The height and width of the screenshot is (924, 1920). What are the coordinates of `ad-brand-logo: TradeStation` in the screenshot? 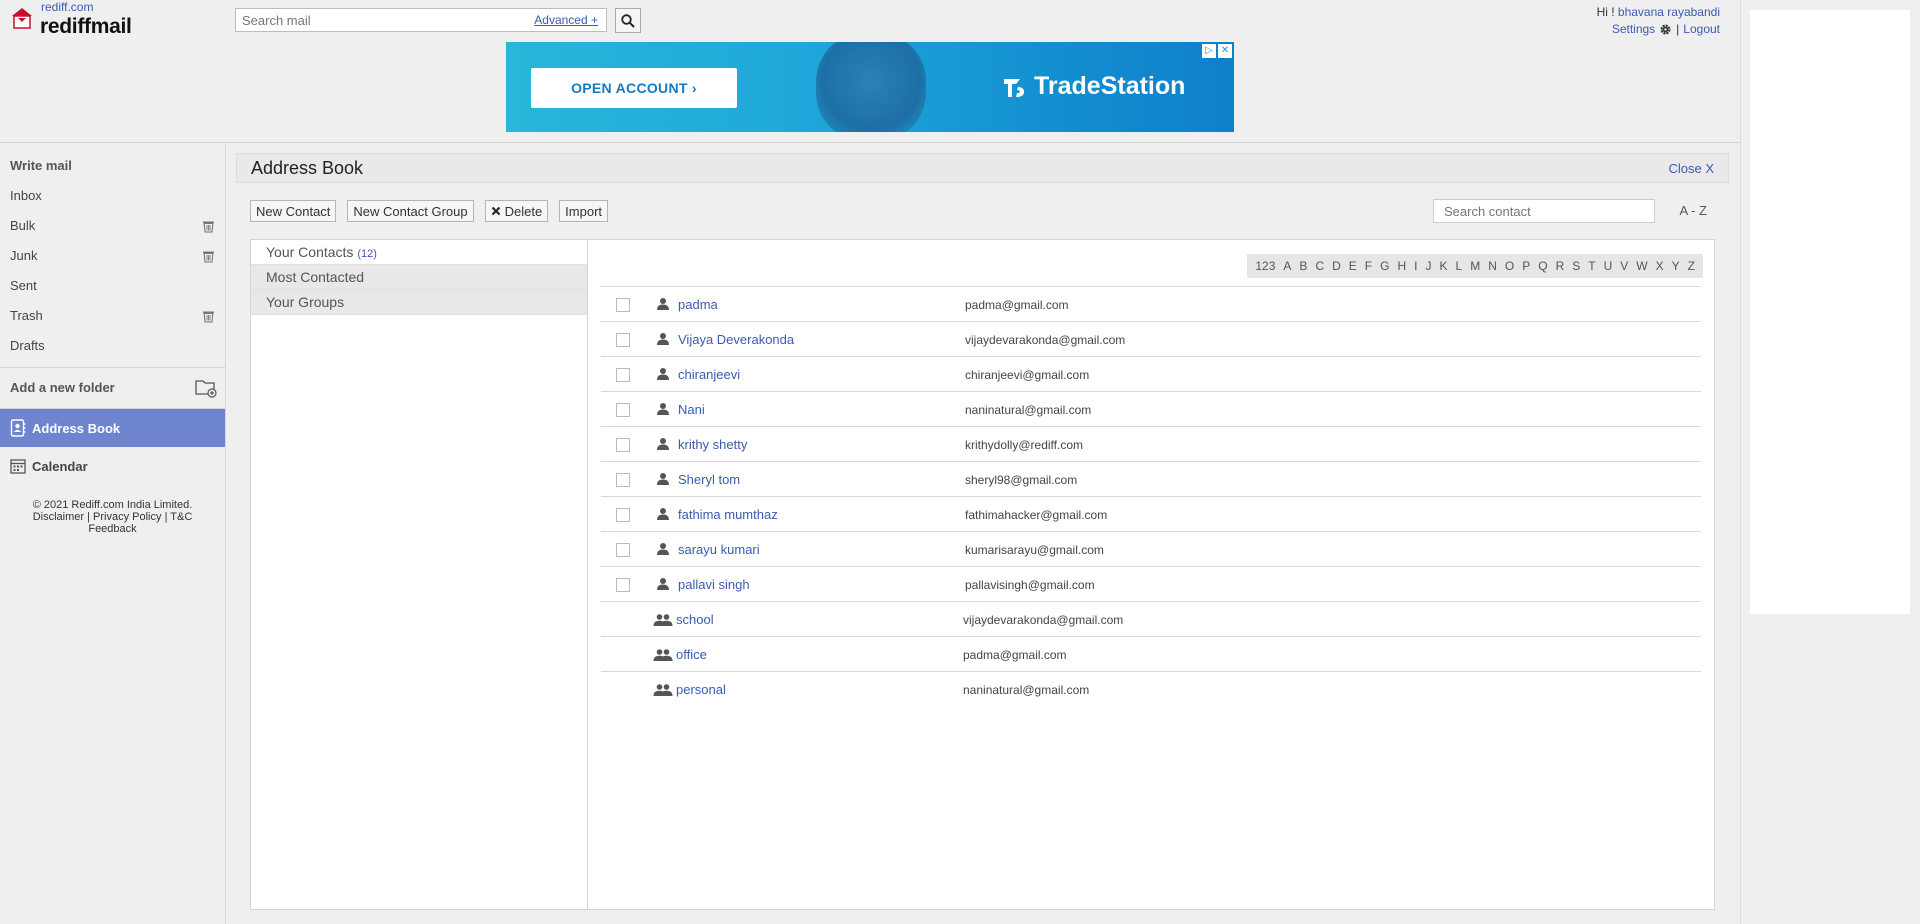 It's located at (1092, 86).